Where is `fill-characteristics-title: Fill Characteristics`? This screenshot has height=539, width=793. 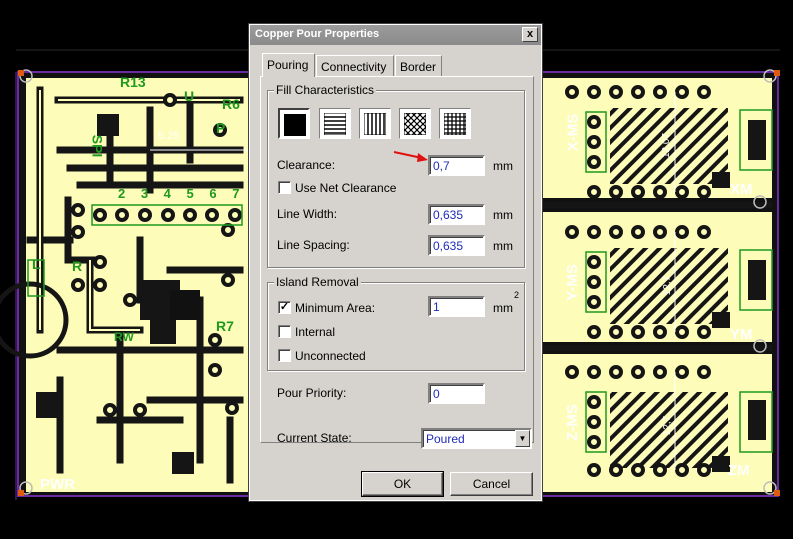
fill-characteristics-title: Fill Characteristics is located at coordinates (325, 90).